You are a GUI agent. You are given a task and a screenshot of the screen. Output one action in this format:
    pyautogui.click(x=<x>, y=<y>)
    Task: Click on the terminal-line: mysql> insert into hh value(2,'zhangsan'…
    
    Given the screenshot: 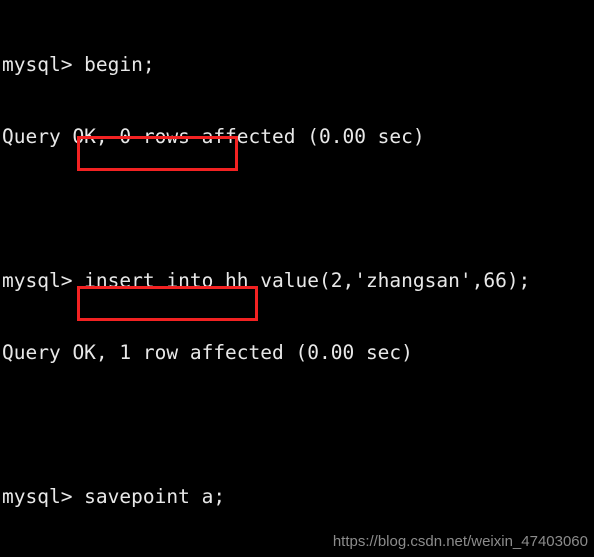 What is the action you would take?
    pyautogui.click(x=266, y=280)
    